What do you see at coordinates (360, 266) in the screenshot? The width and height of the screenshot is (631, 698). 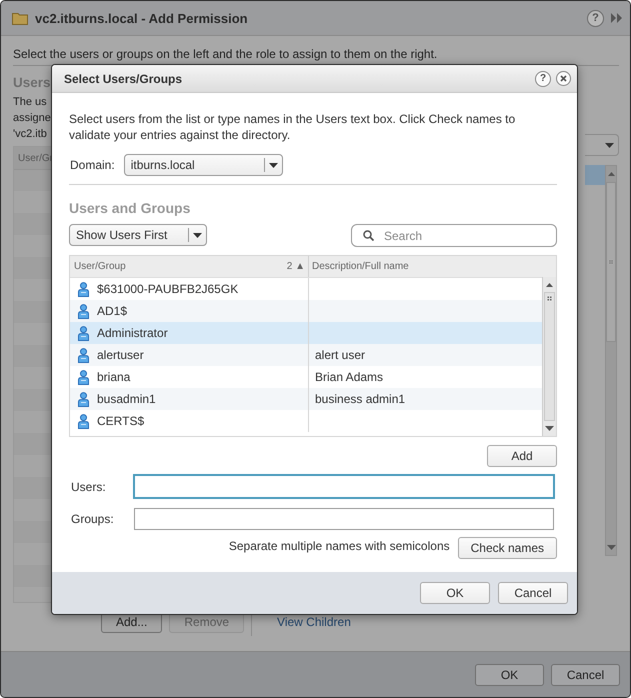 I see `column-header: Description/Full name` at bounding box center [360, 266].